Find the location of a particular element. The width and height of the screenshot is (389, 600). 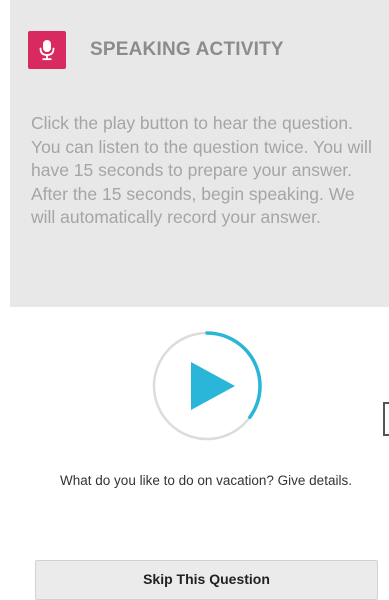

skip-button-label: Skip This Question is located at coordinates (206, 579).